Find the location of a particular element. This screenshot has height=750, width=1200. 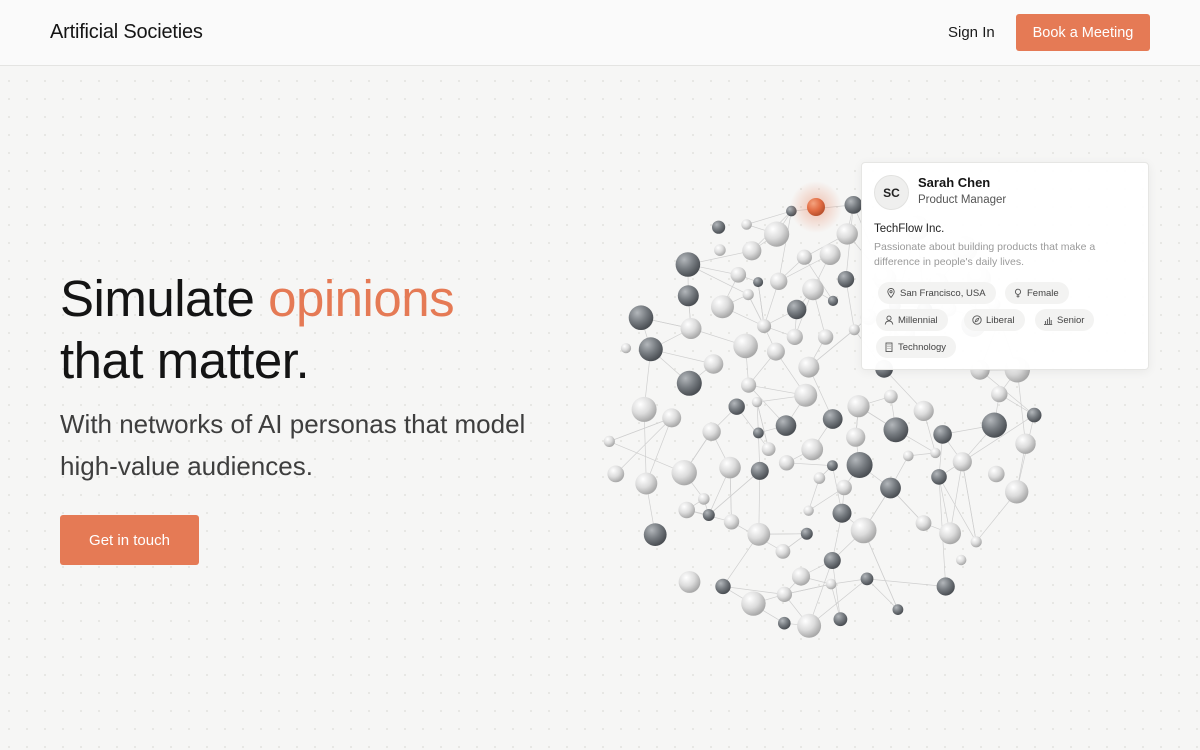

tag-label: San Francisco, USA is located at coordinates (943, 293).